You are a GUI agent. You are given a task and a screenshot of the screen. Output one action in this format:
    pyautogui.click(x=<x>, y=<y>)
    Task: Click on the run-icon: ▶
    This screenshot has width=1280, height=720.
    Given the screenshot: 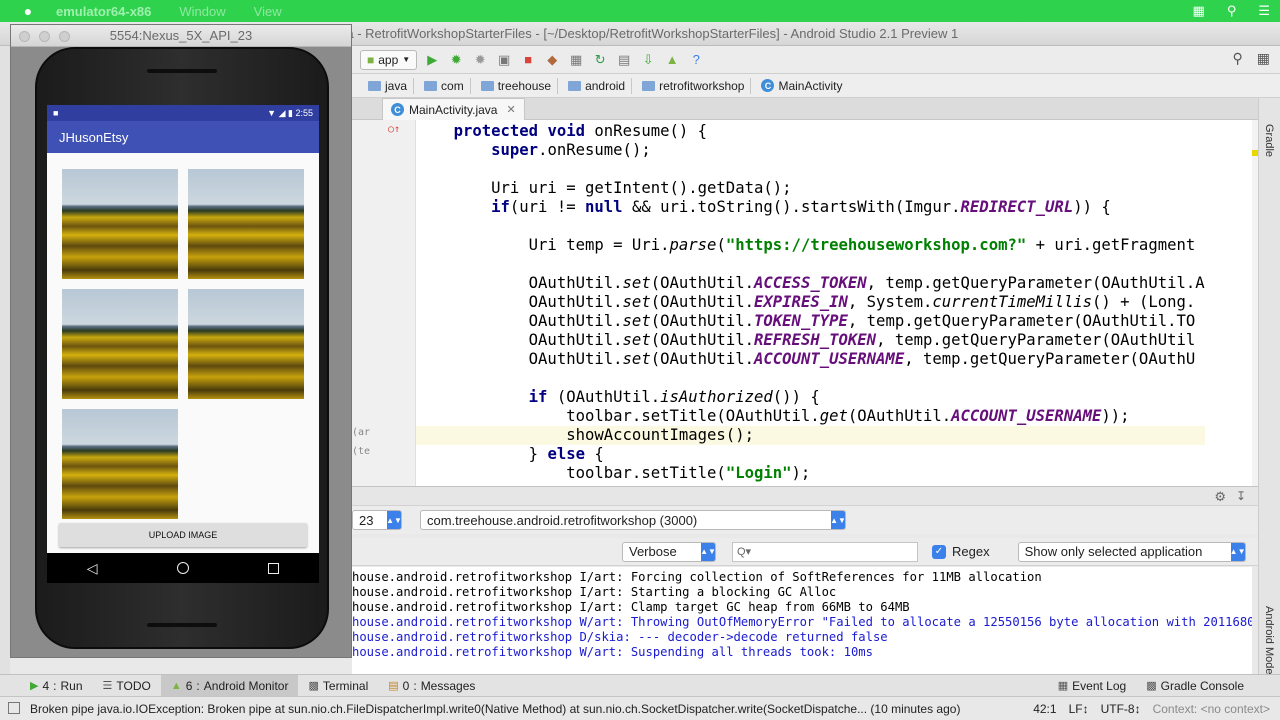 What is the action you would take?
    pyautogui.click(x=432, y=60)
    